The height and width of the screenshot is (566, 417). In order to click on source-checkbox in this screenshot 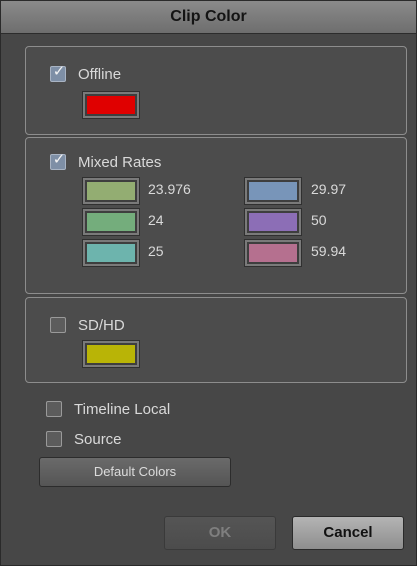, I will do `click(54, 439)`.